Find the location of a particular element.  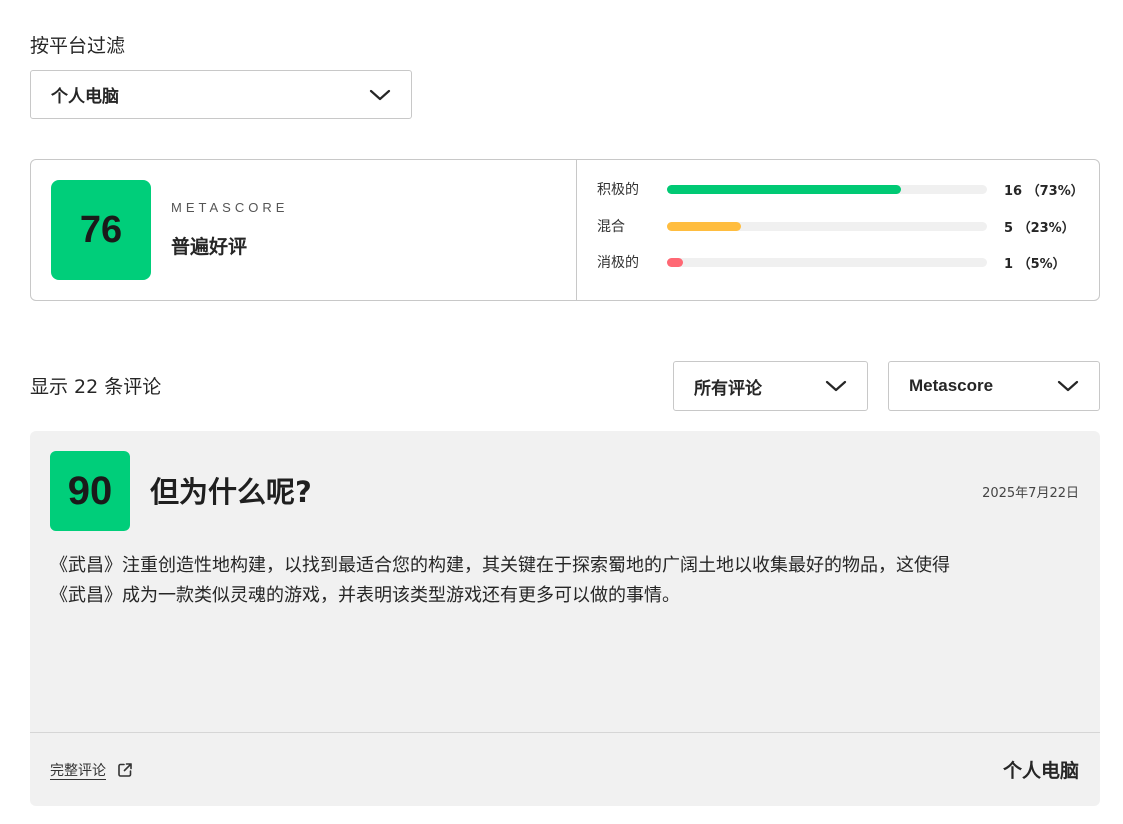

distribution-count: 1 （5%） is located at coordinates (1035, 264).